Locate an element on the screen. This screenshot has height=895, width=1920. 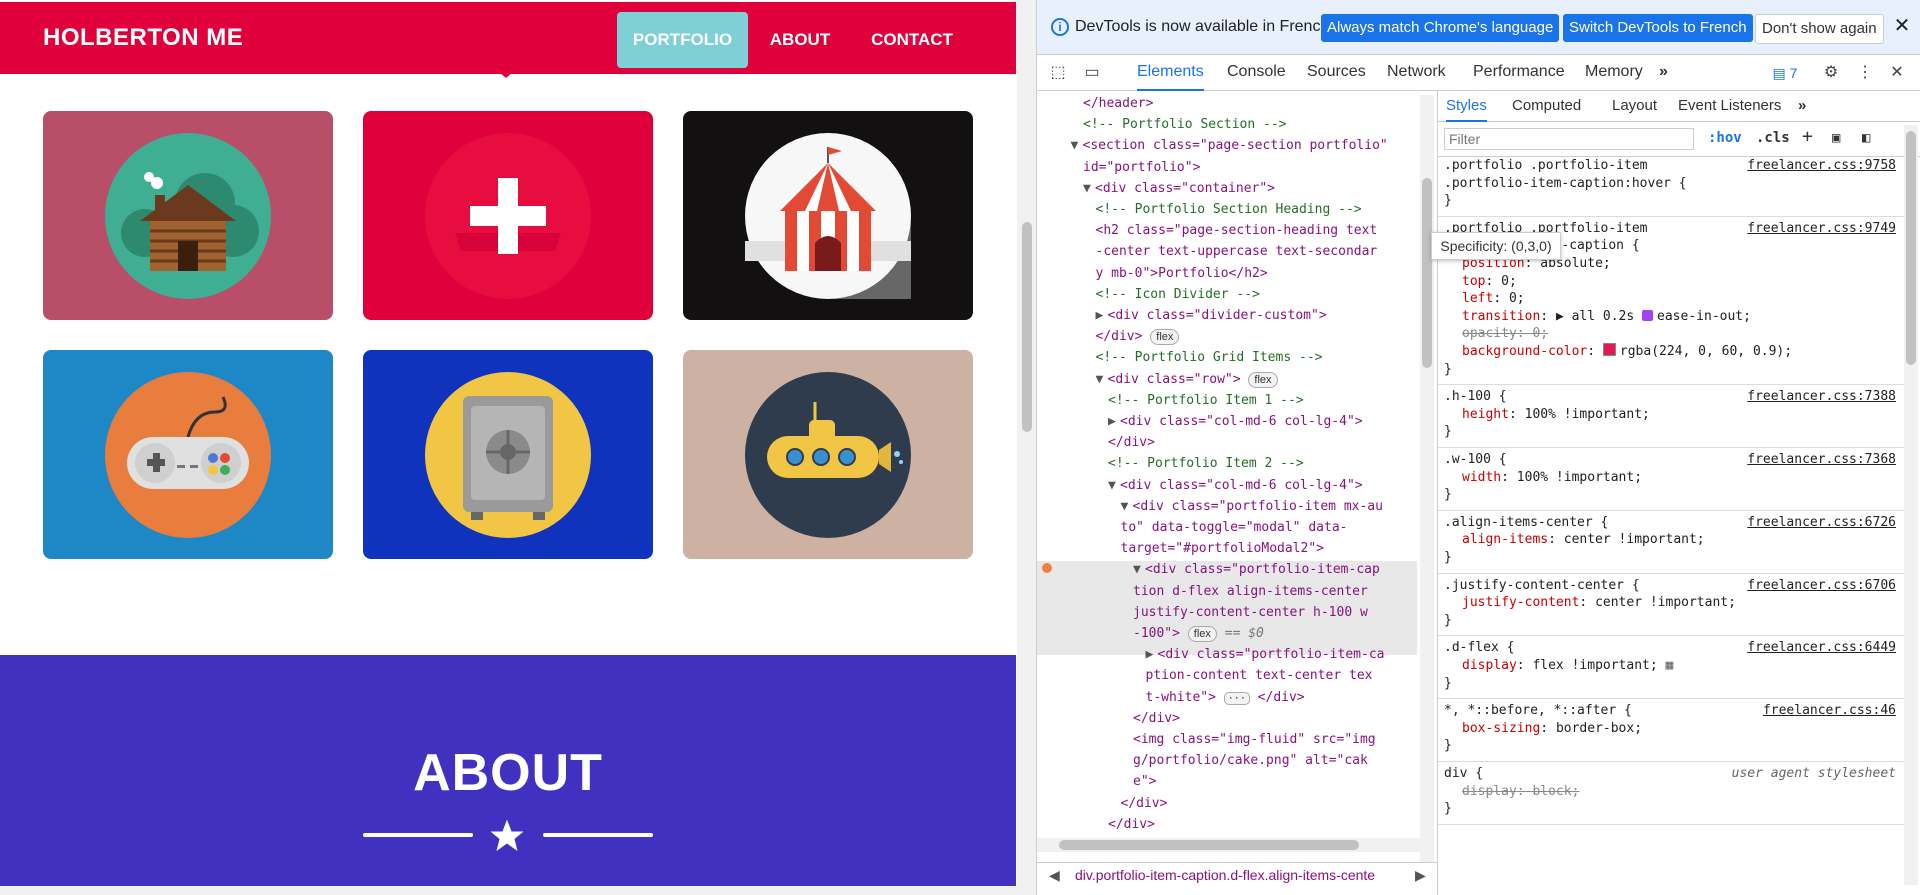
rule-selector: .justify-content-center { is located at coordinates (1542, 586).